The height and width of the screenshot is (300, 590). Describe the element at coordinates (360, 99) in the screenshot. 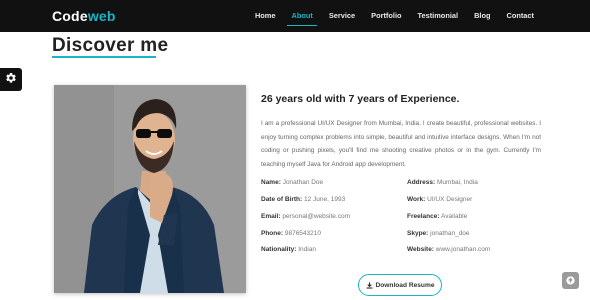

I see `about-headline: 26 years old with 7 years of Experience.` at that location.